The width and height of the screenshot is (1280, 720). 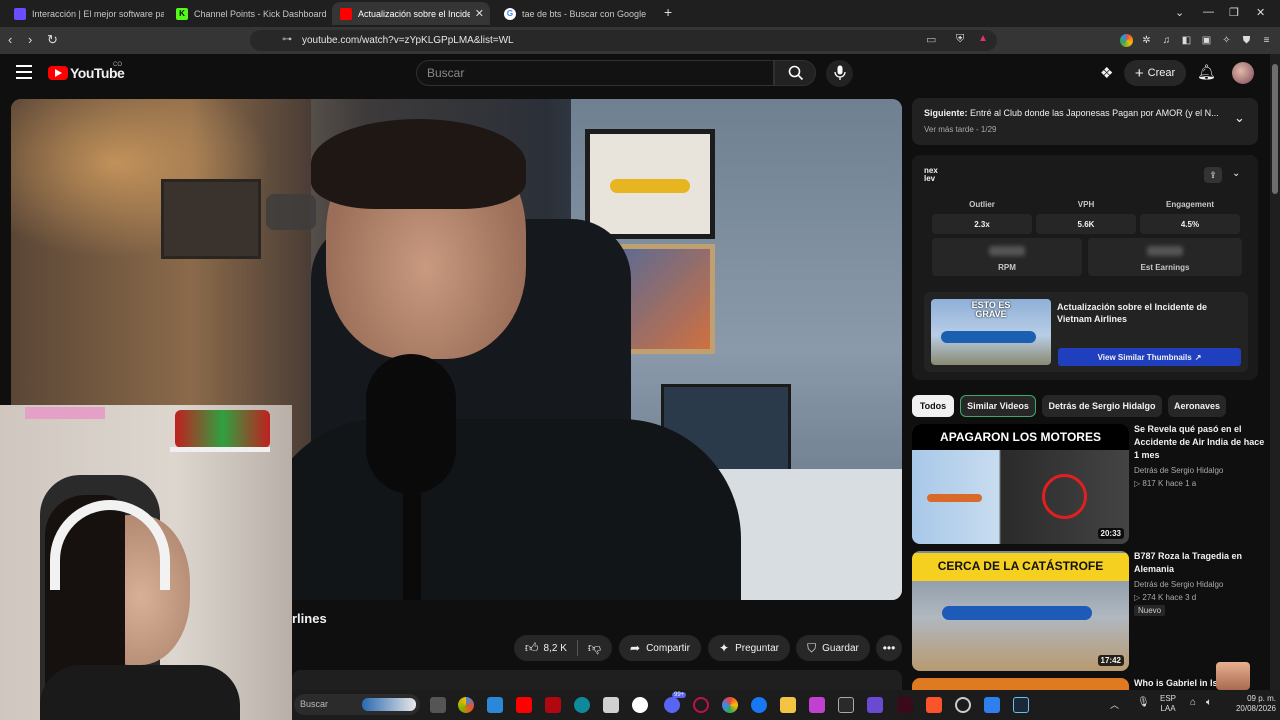 What do you see at coordinates (1143, 702) in the screenshot?
I see `tray-mic-icon: 🎙︎` at bounding box center [1143, 702].